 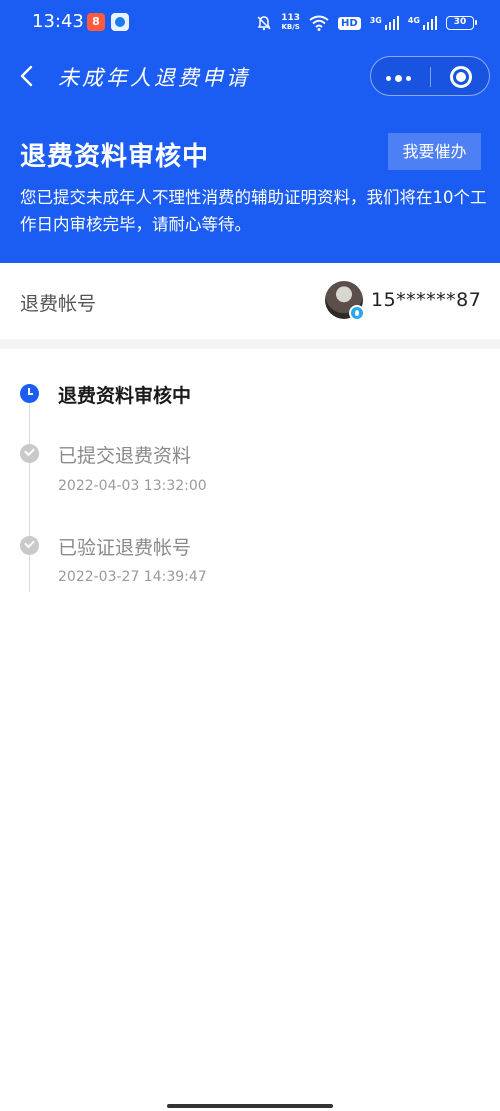 I want to click on status-icons: 113 KB/S HD 3G 4G 30, so click(x=366, y=23).